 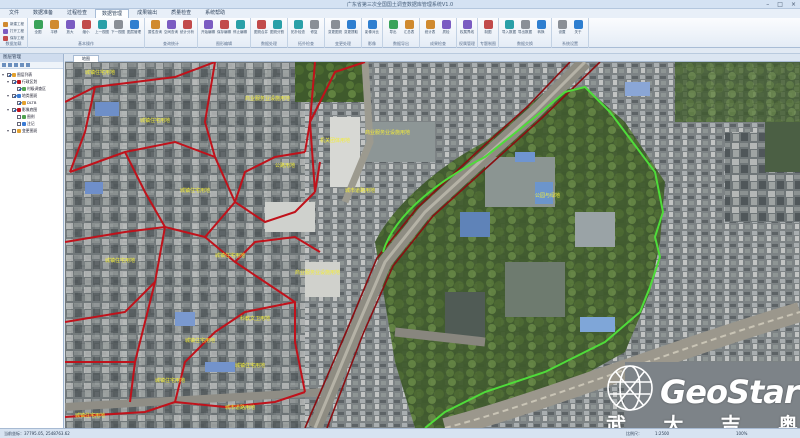 I want to click on ribbon-button: 导出数据, so click(x=525, y=27).